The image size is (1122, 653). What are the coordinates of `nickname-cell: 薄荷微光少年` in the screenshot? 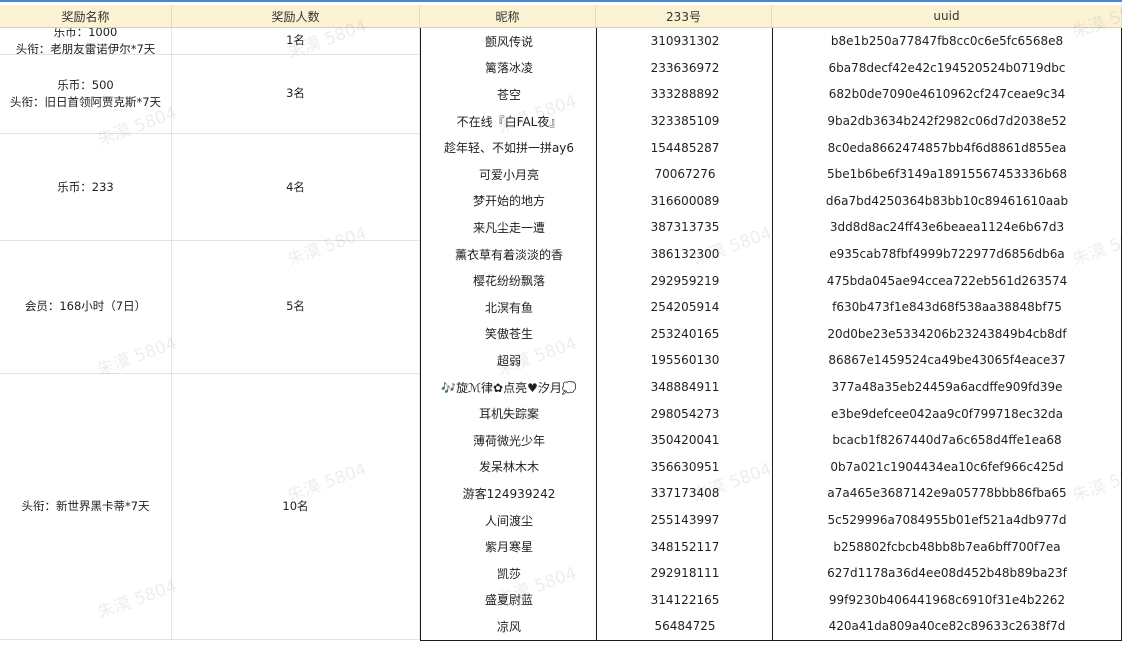 It's located at (508, 441).